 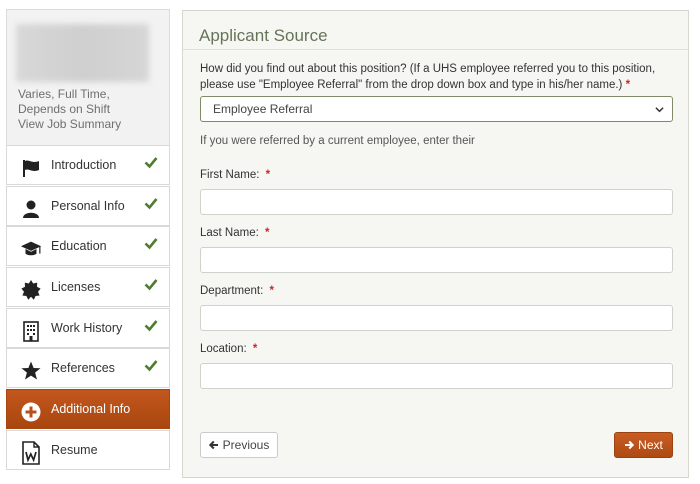 I want to click on last-name-field, so click(x=436, y=260).